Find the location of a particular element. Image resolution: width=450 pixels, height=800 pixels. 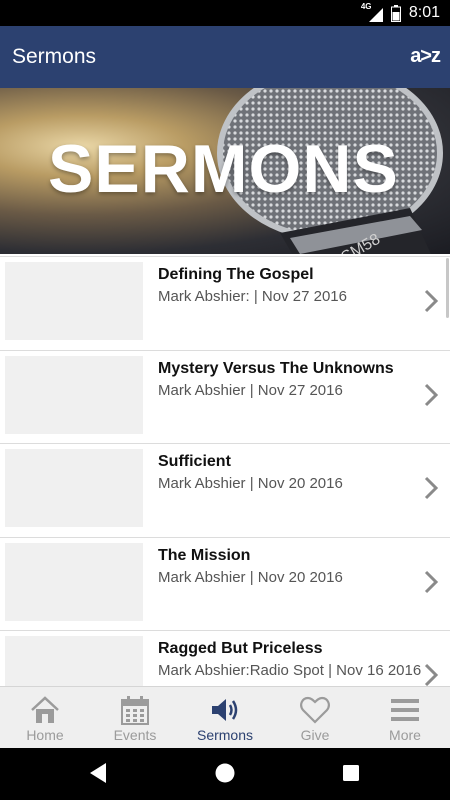

sermon-title: Defining The Gospel is located at coordinates (236, 274).